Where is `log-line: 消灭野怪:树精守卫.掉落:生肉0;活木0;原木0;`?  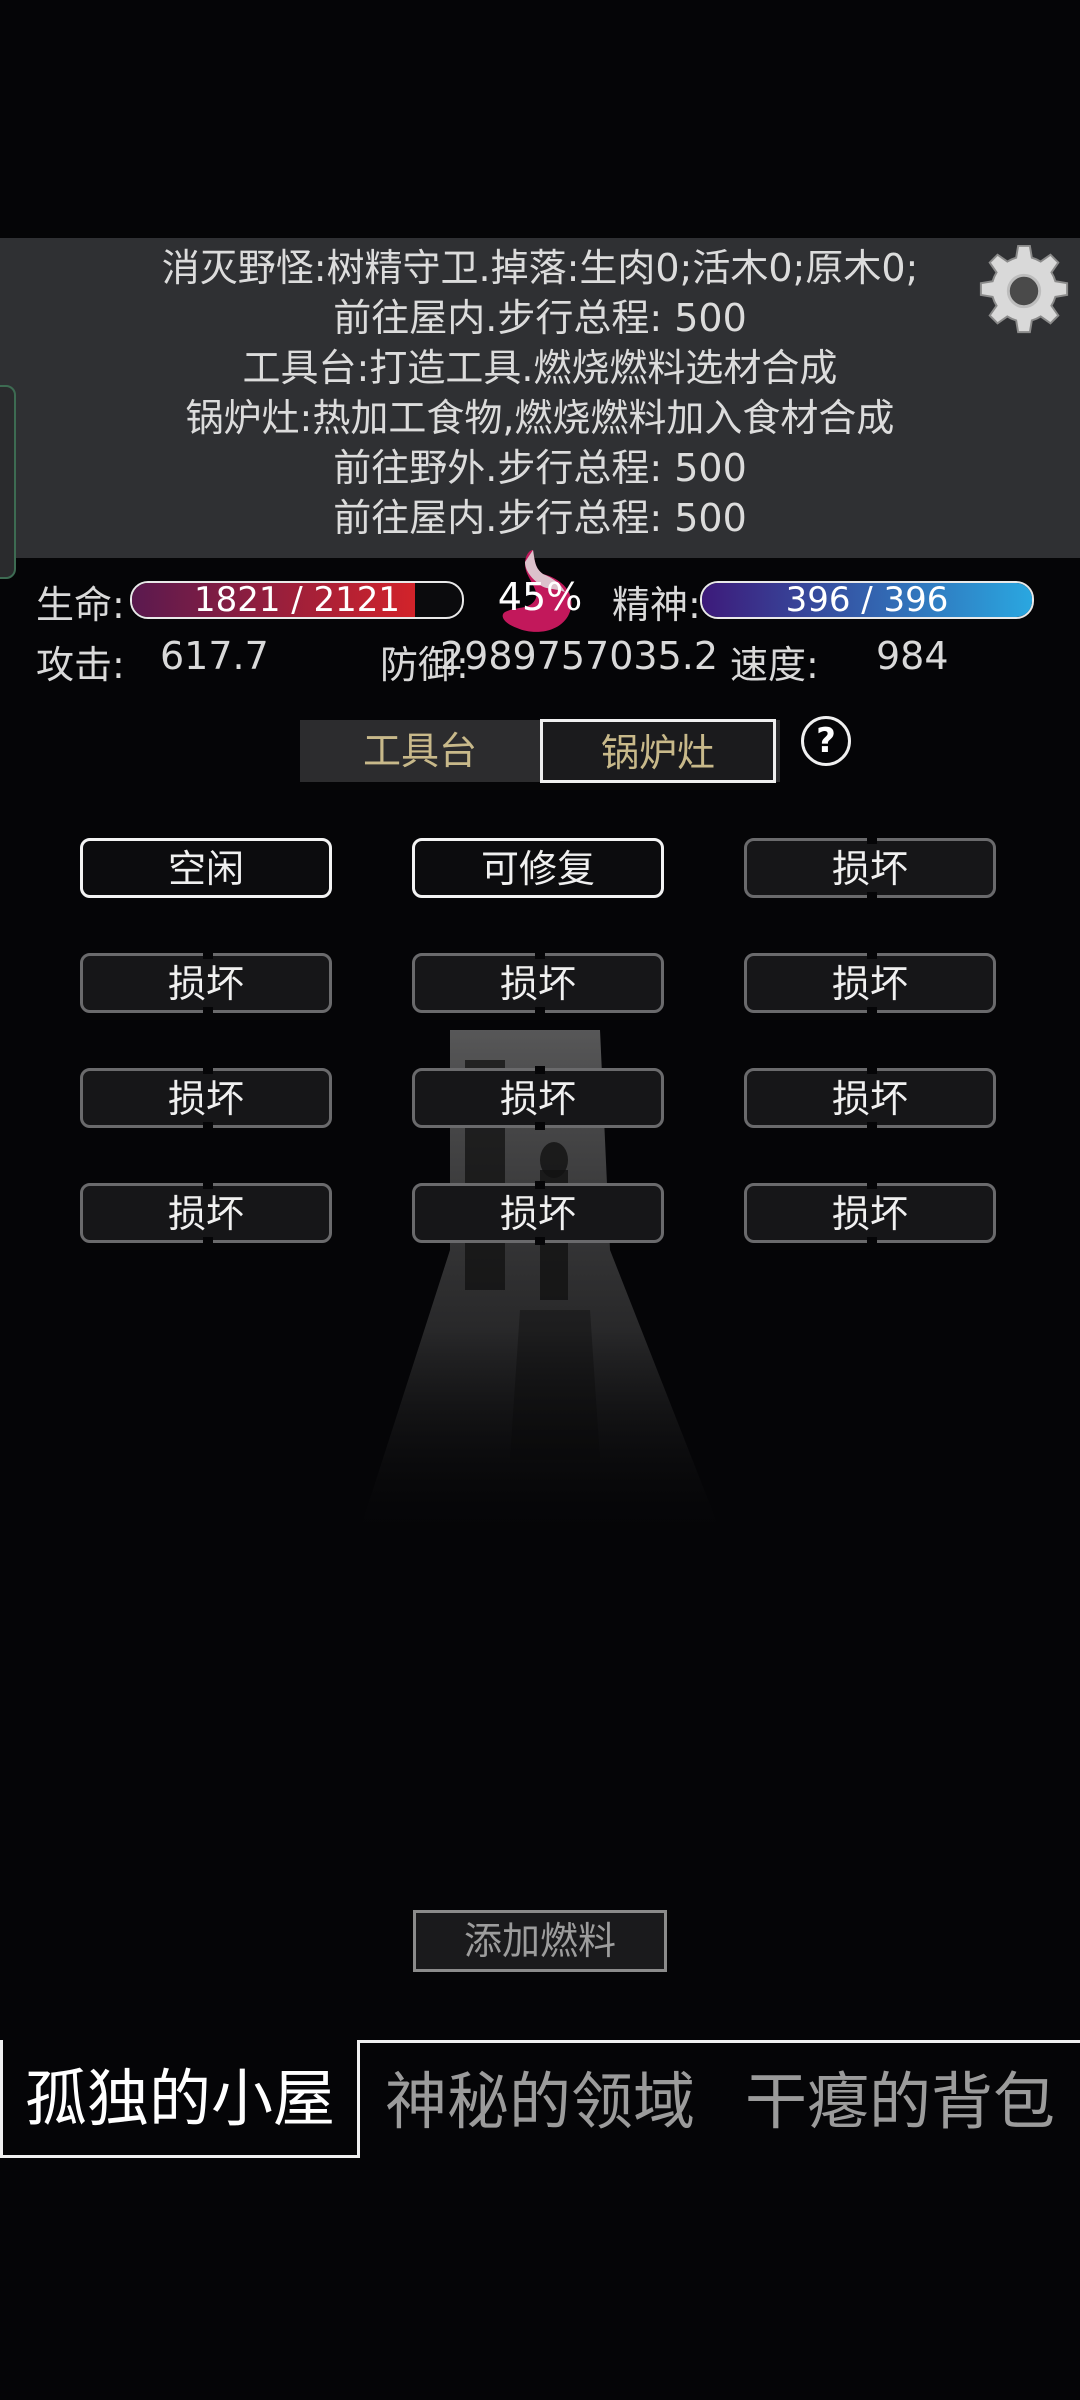
log-line: 消灭野怪:树精守卫.掉落:生肉0;活木0;原木0; is located at coordinates (540, 268).